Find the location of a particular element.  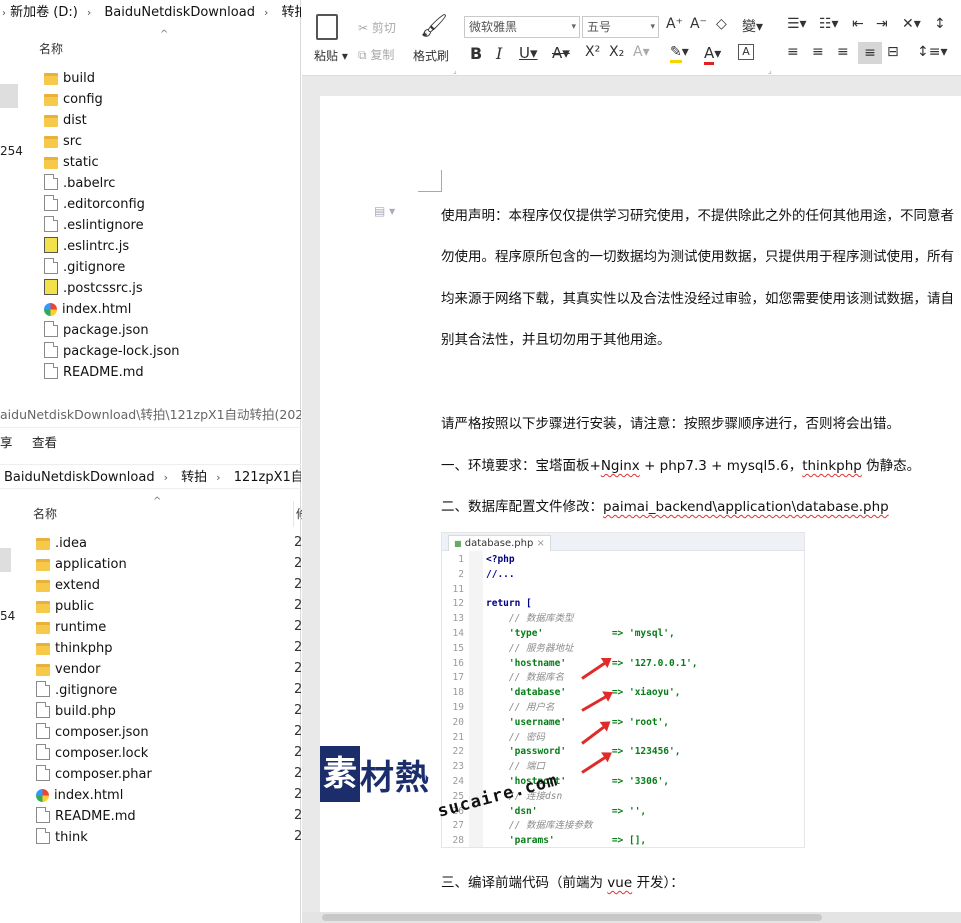

increase-indent-icon: ⇥ is located at coordinates (882, 24).